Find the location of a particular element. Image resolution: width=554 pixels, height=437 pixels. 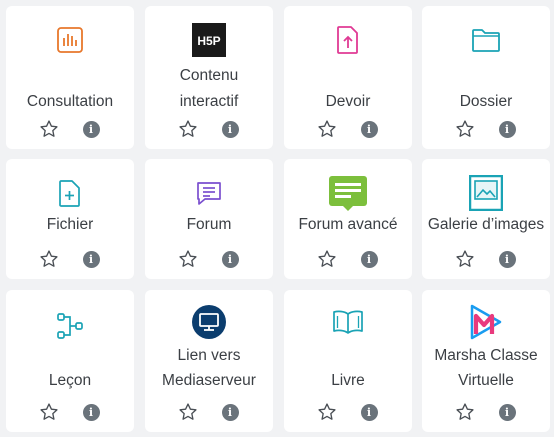

poll-chart-icon is located at coordinates (70, 40).